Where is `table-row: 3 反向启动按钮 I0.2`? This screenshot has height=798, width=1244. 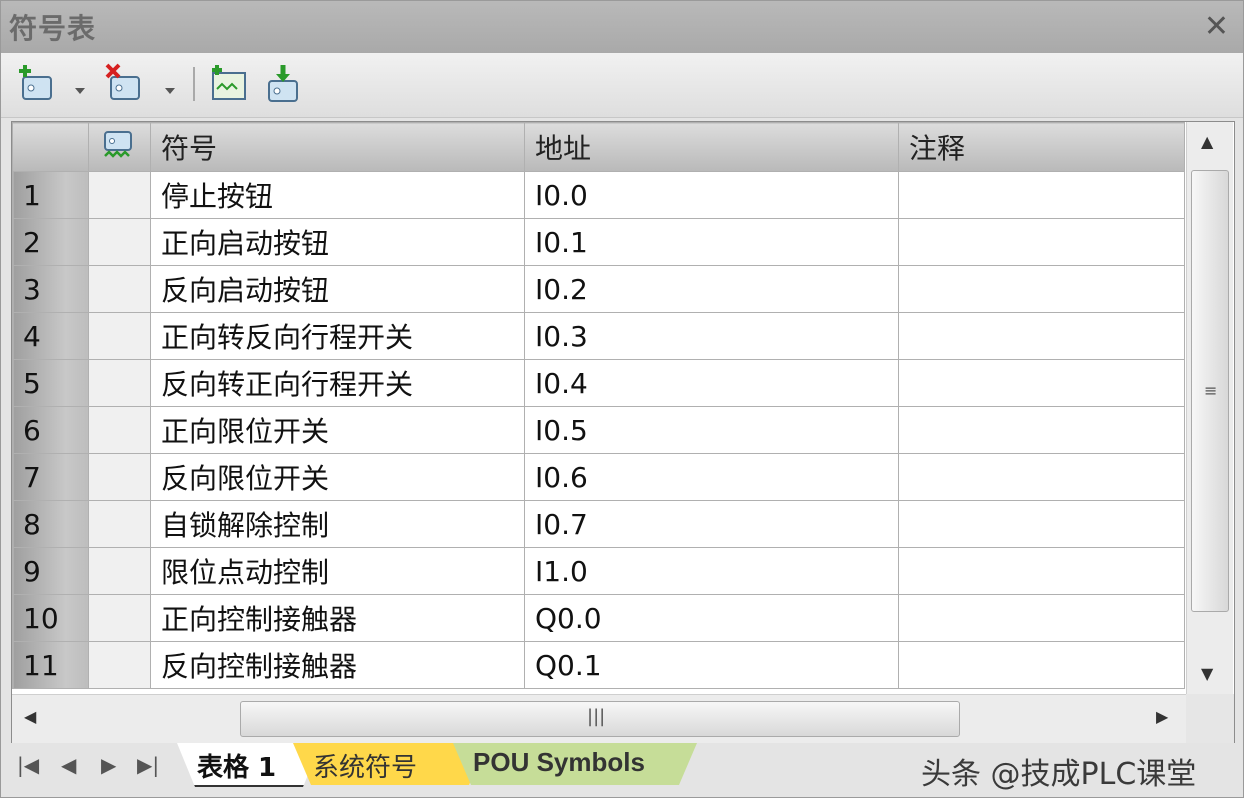 table-row: 3 反向启动按钮 I0.2 is located at coordinates (598, 289).